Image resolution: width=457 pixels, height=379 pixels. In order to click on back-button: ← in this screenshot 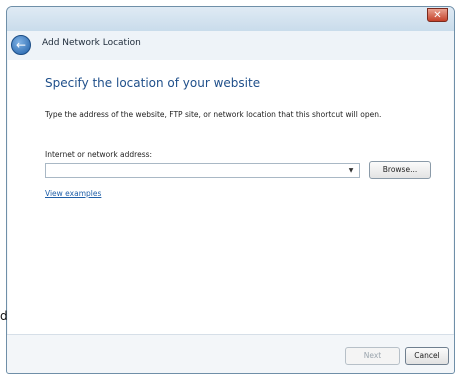, I will do `click(21, 45)`.